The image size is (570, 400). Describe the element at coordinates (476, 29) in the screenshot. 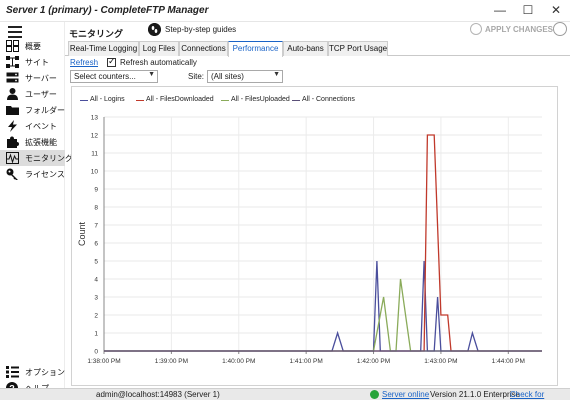

I see `refresh-icon` at that location.